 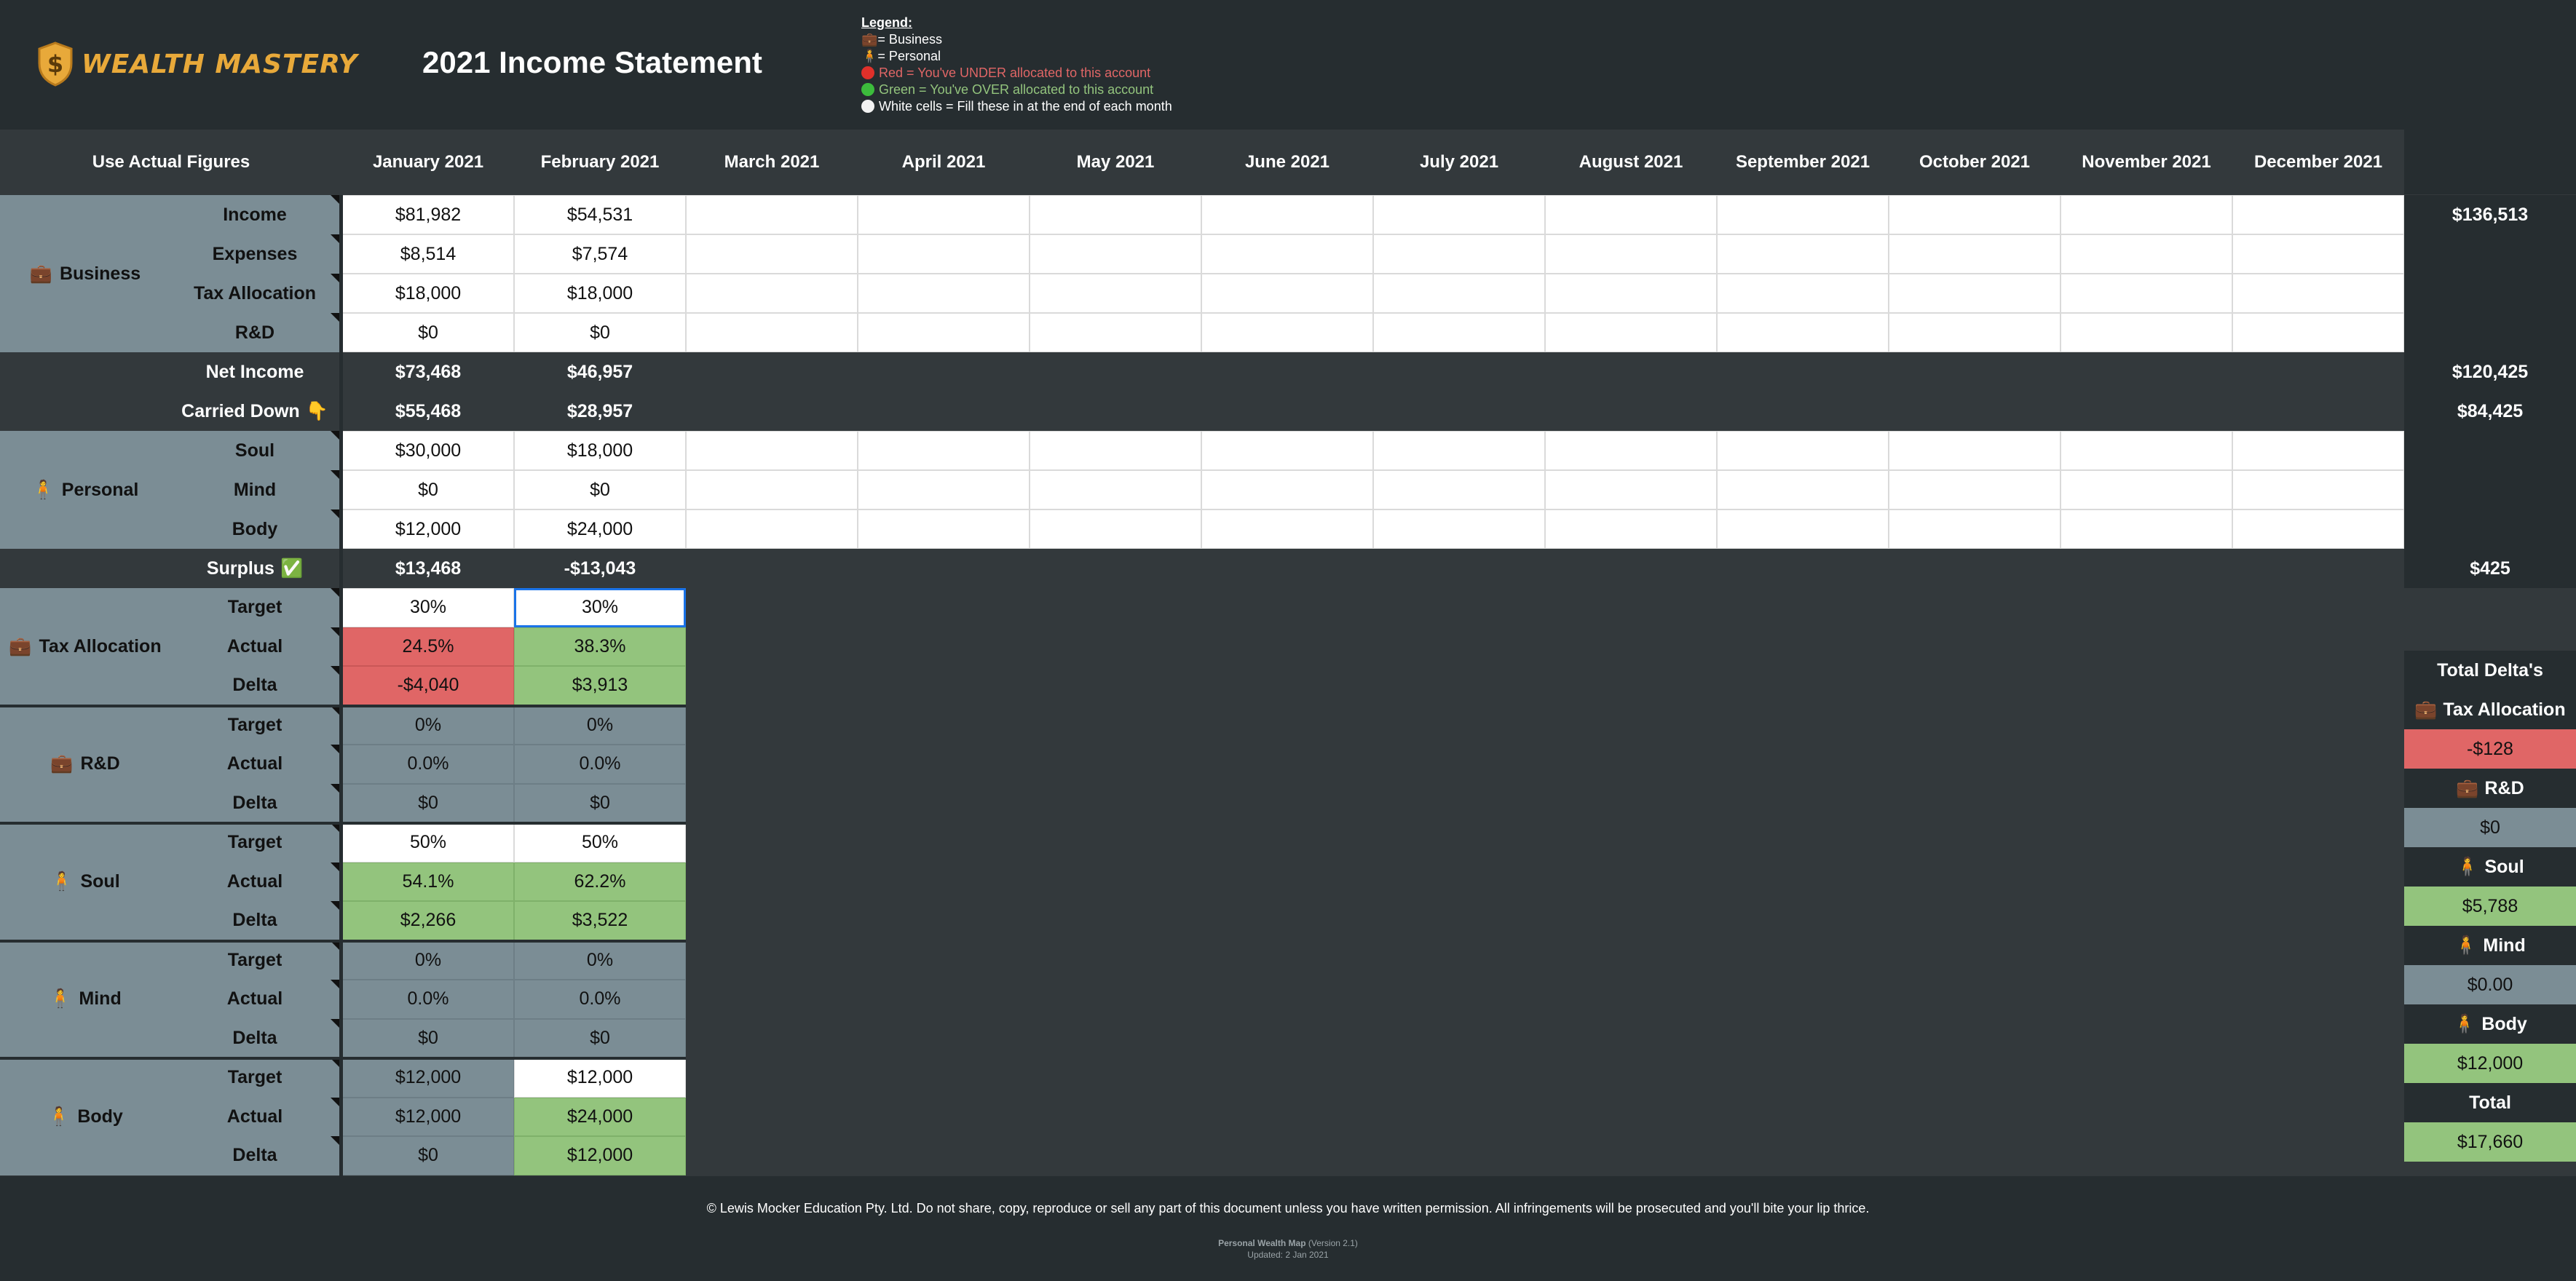 What do you see at coordinates (600, 1078) in the screenshot?
I see `target-cell: $12,000` at bounding box center [600, 1078].